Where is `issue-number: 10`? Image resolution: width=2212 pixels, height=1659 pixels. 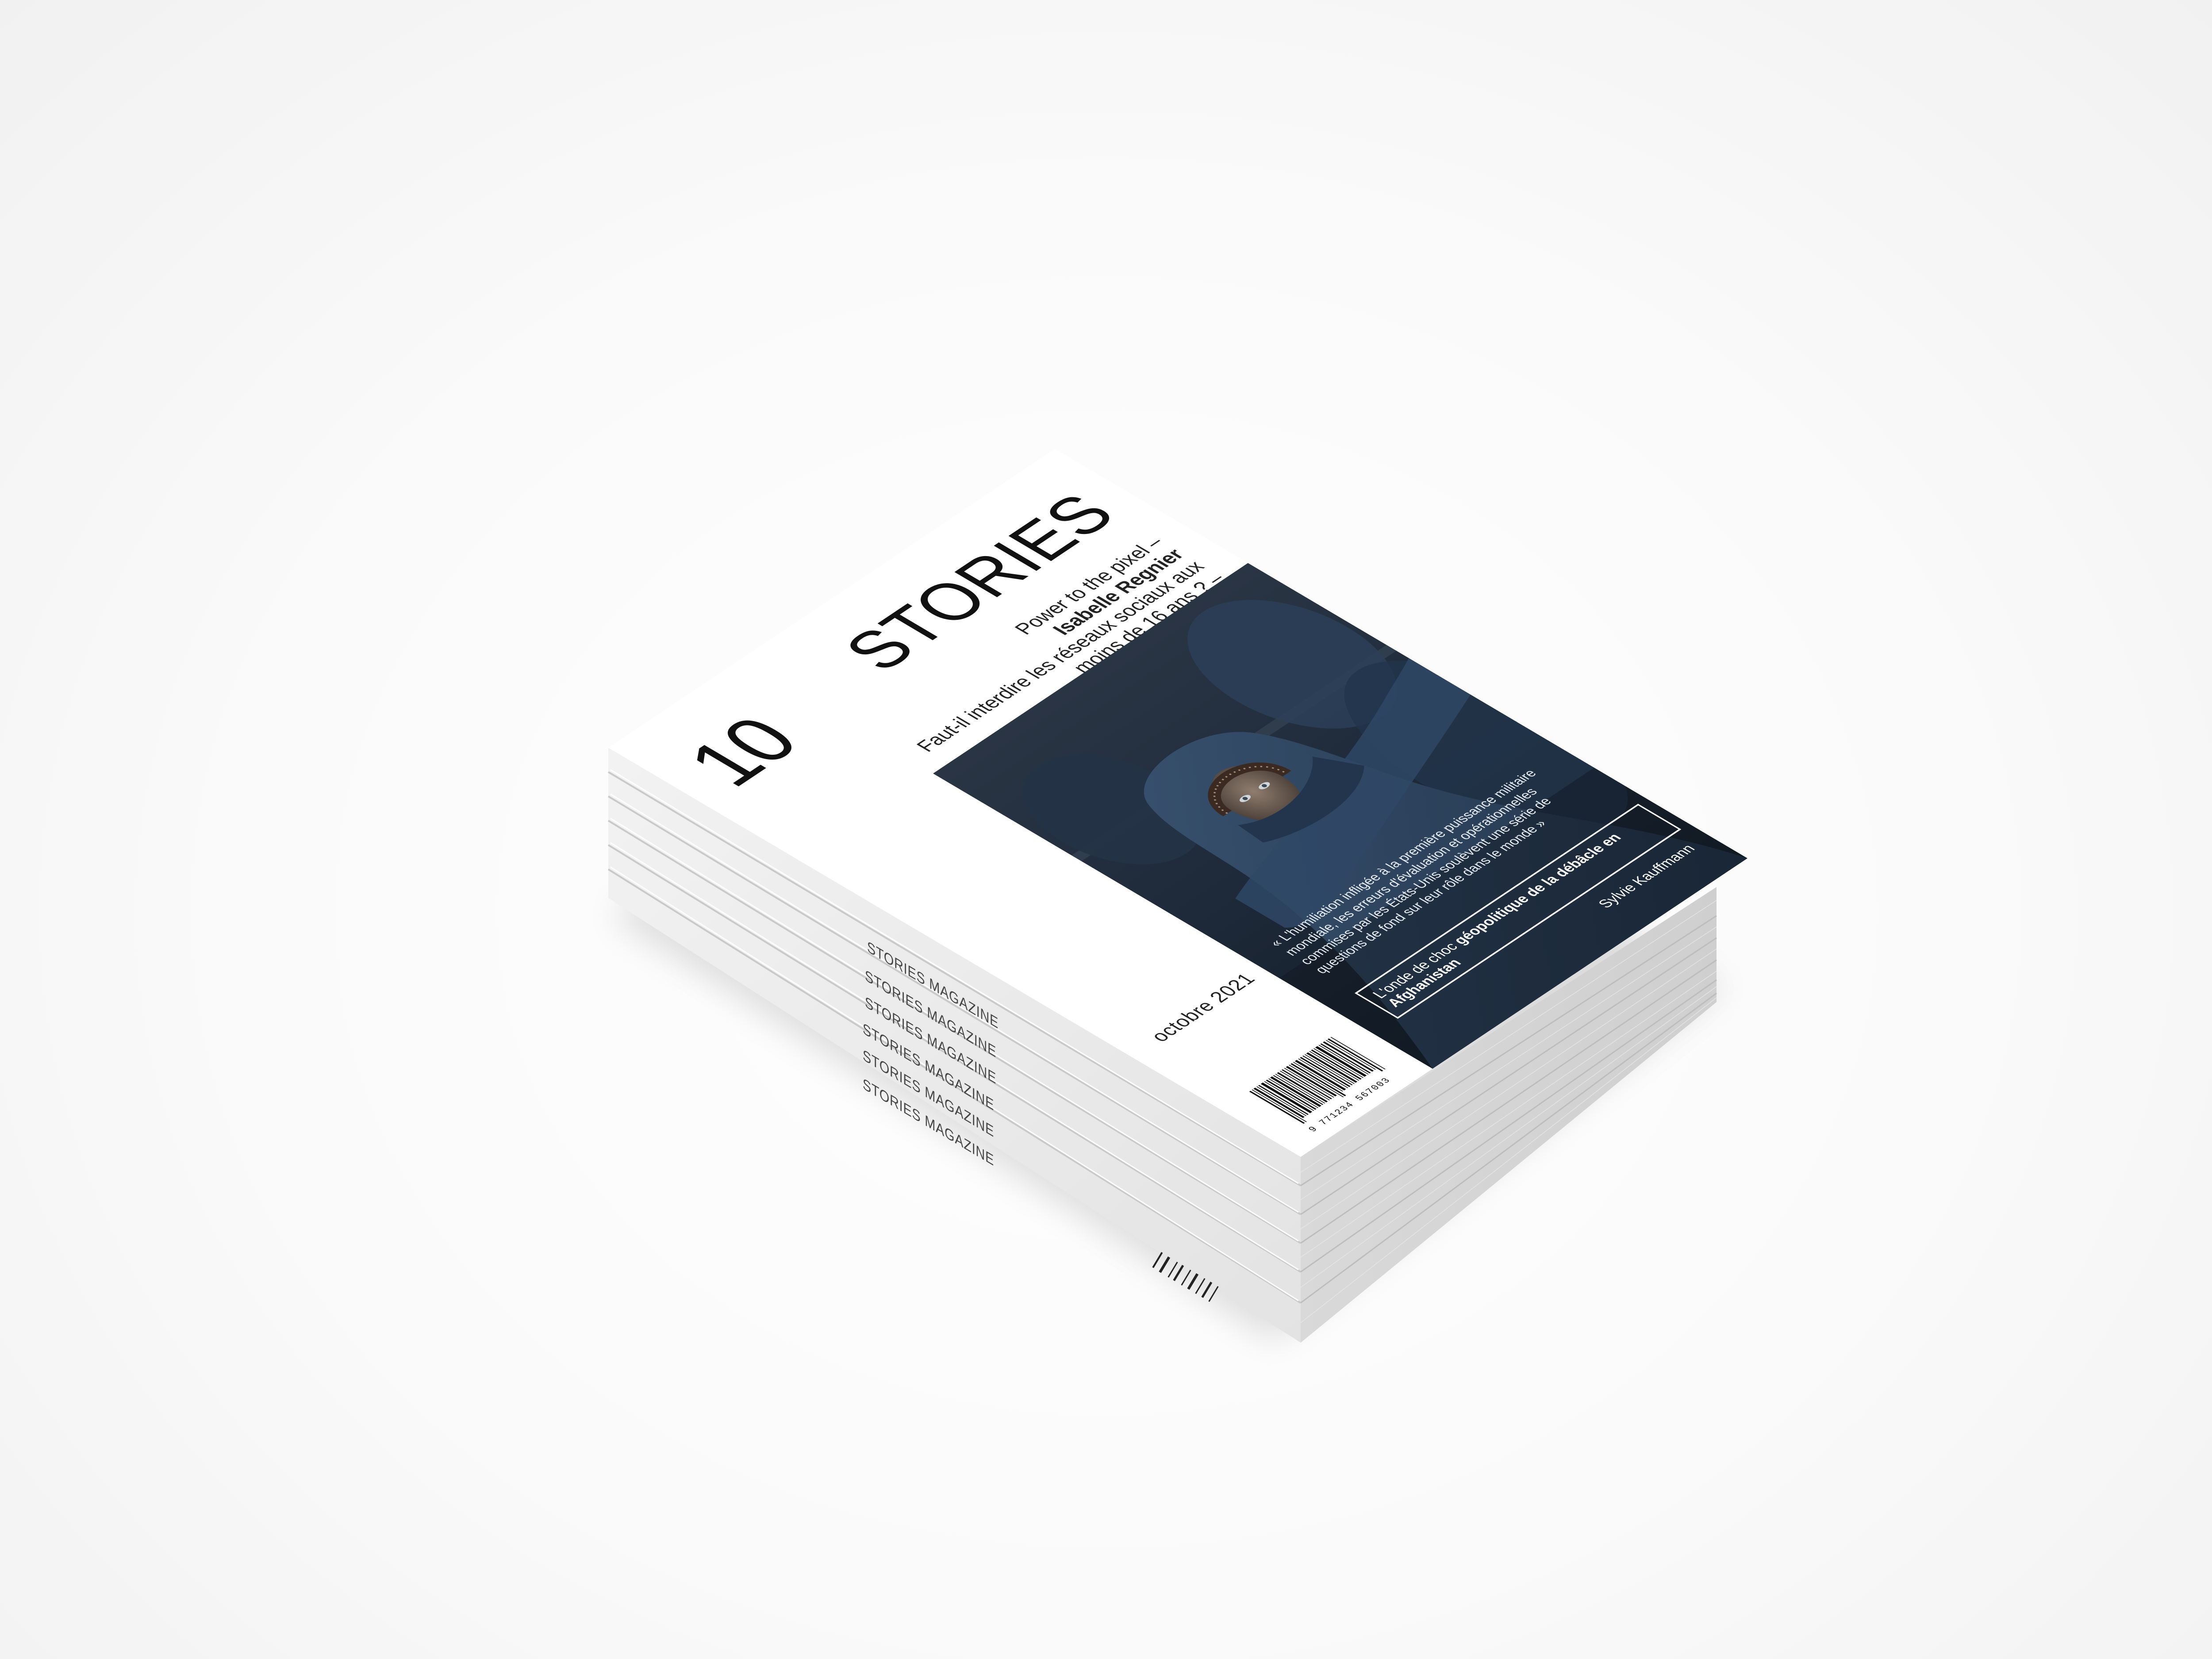
issue-number: 10 is located at coordinates (742, 752).